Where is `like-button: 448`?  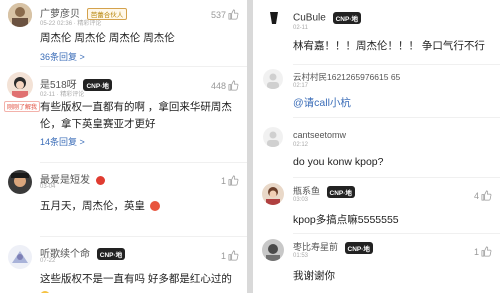
like-button: 448 is located at coordinates (225, 85).